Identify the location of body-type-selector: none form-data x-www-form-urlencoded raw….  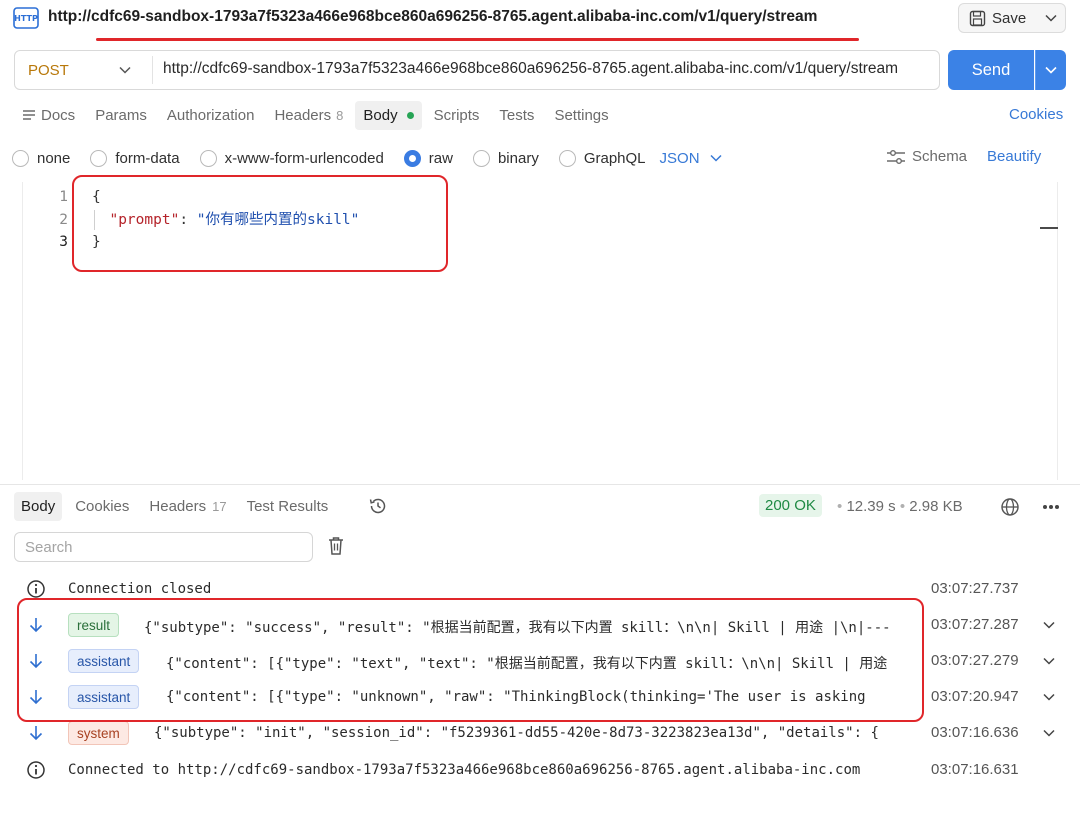
(367, 158).